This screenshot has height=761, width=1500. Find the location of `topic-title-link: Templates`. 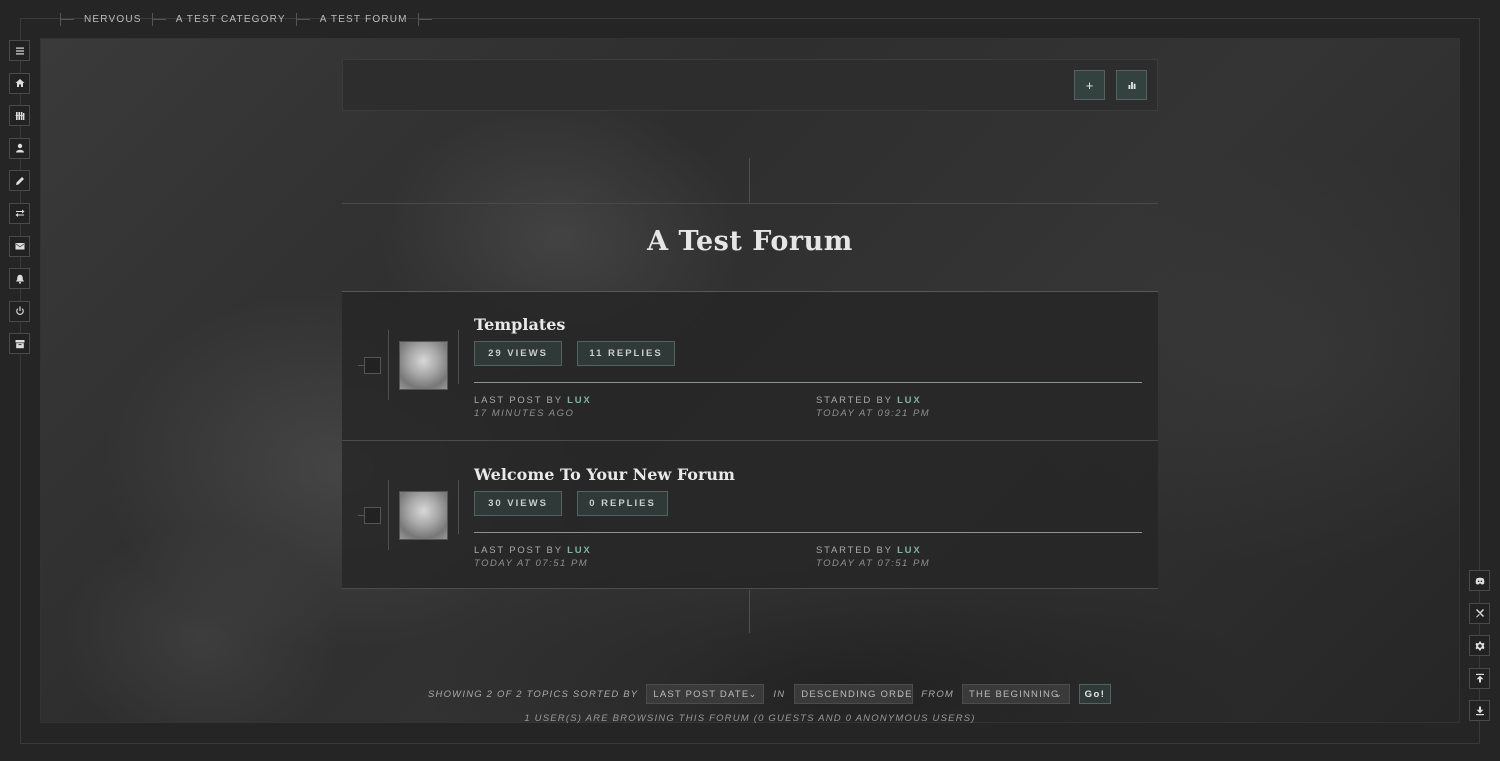

topic-title-link: Templates is located at coordinates (519, 324).